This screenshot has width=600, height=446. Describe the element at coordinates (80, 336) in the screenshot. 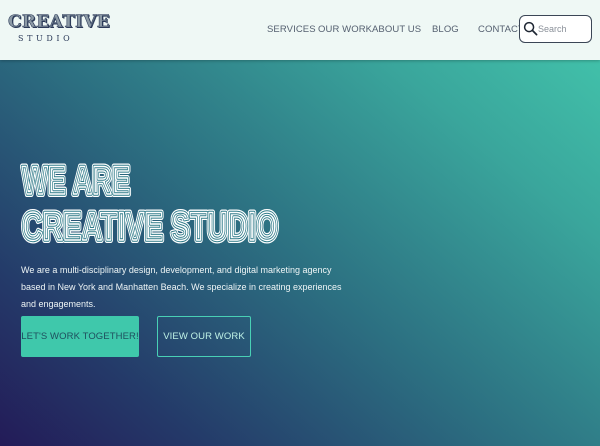

I see `lets-work-together-button: LET'S WORK TOGETHER!` at that location.